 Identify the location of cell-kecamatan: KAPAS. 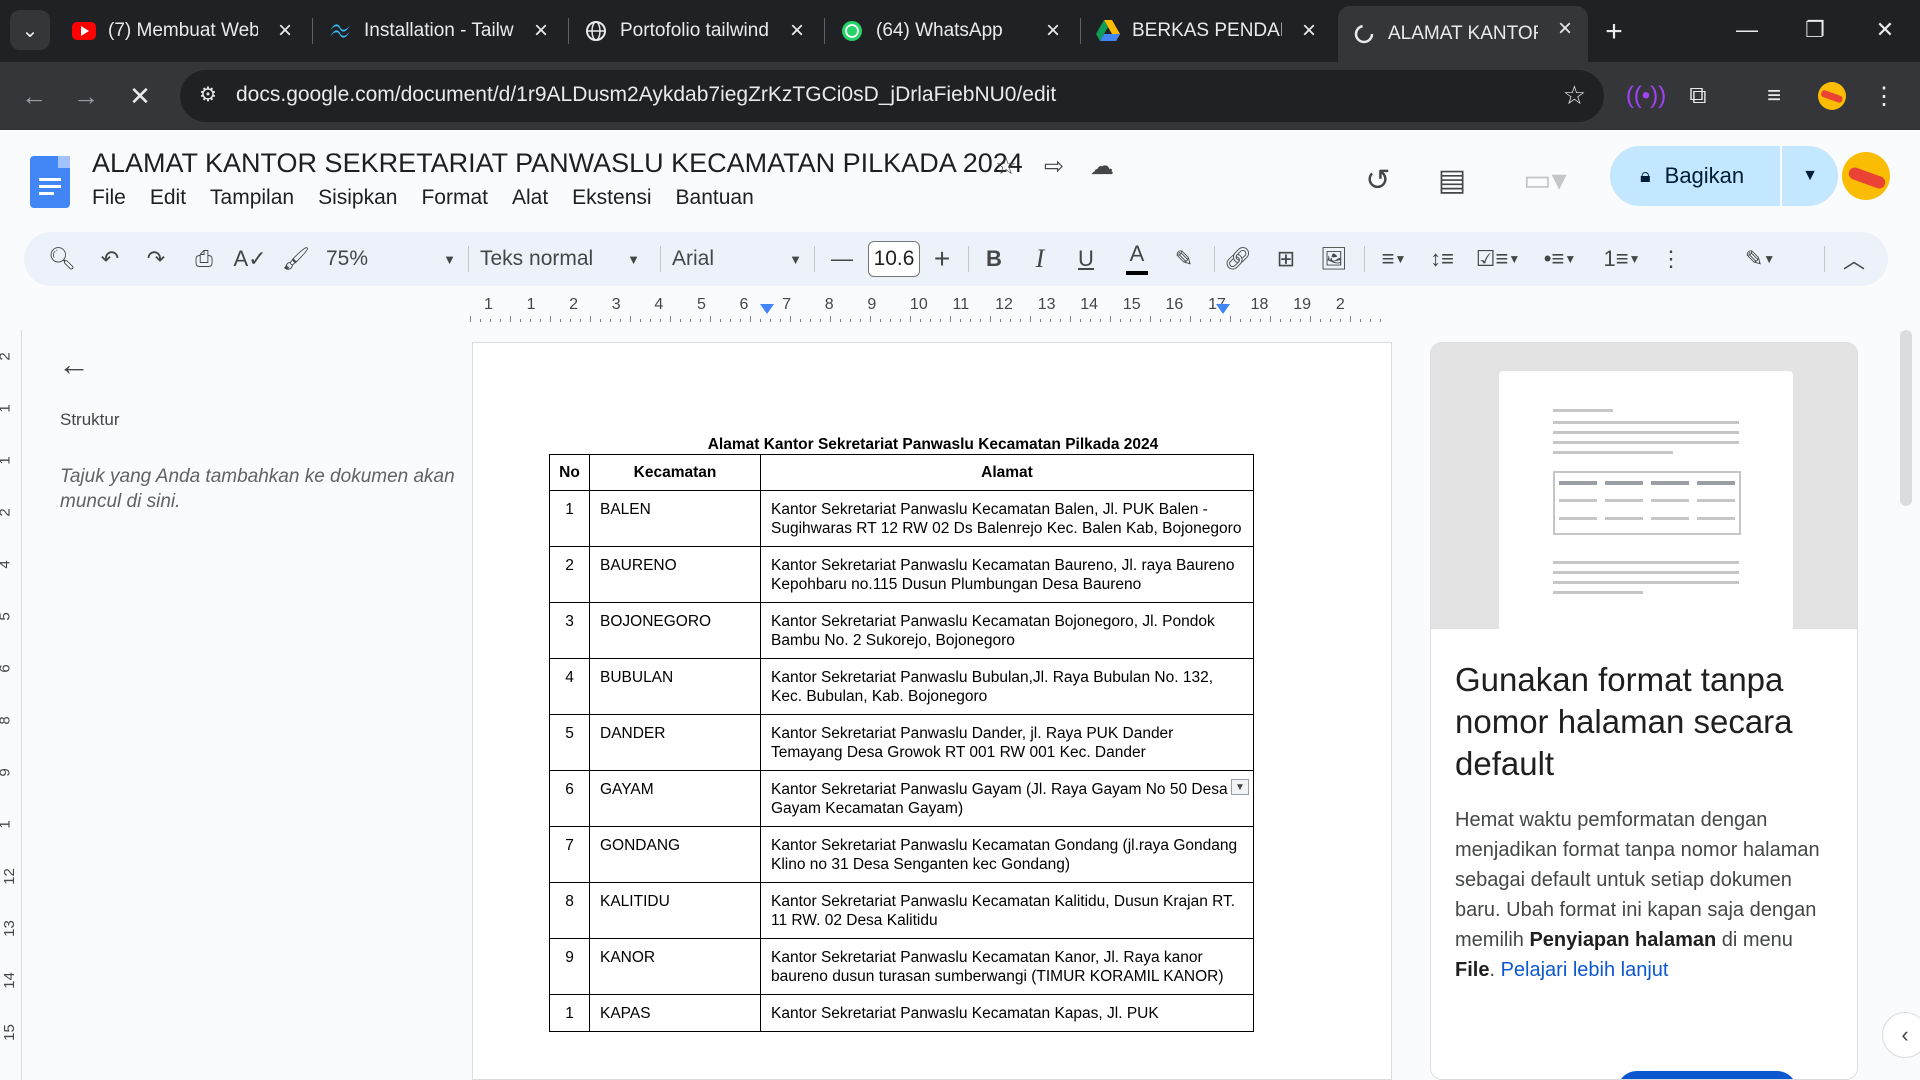
(675, 1013).